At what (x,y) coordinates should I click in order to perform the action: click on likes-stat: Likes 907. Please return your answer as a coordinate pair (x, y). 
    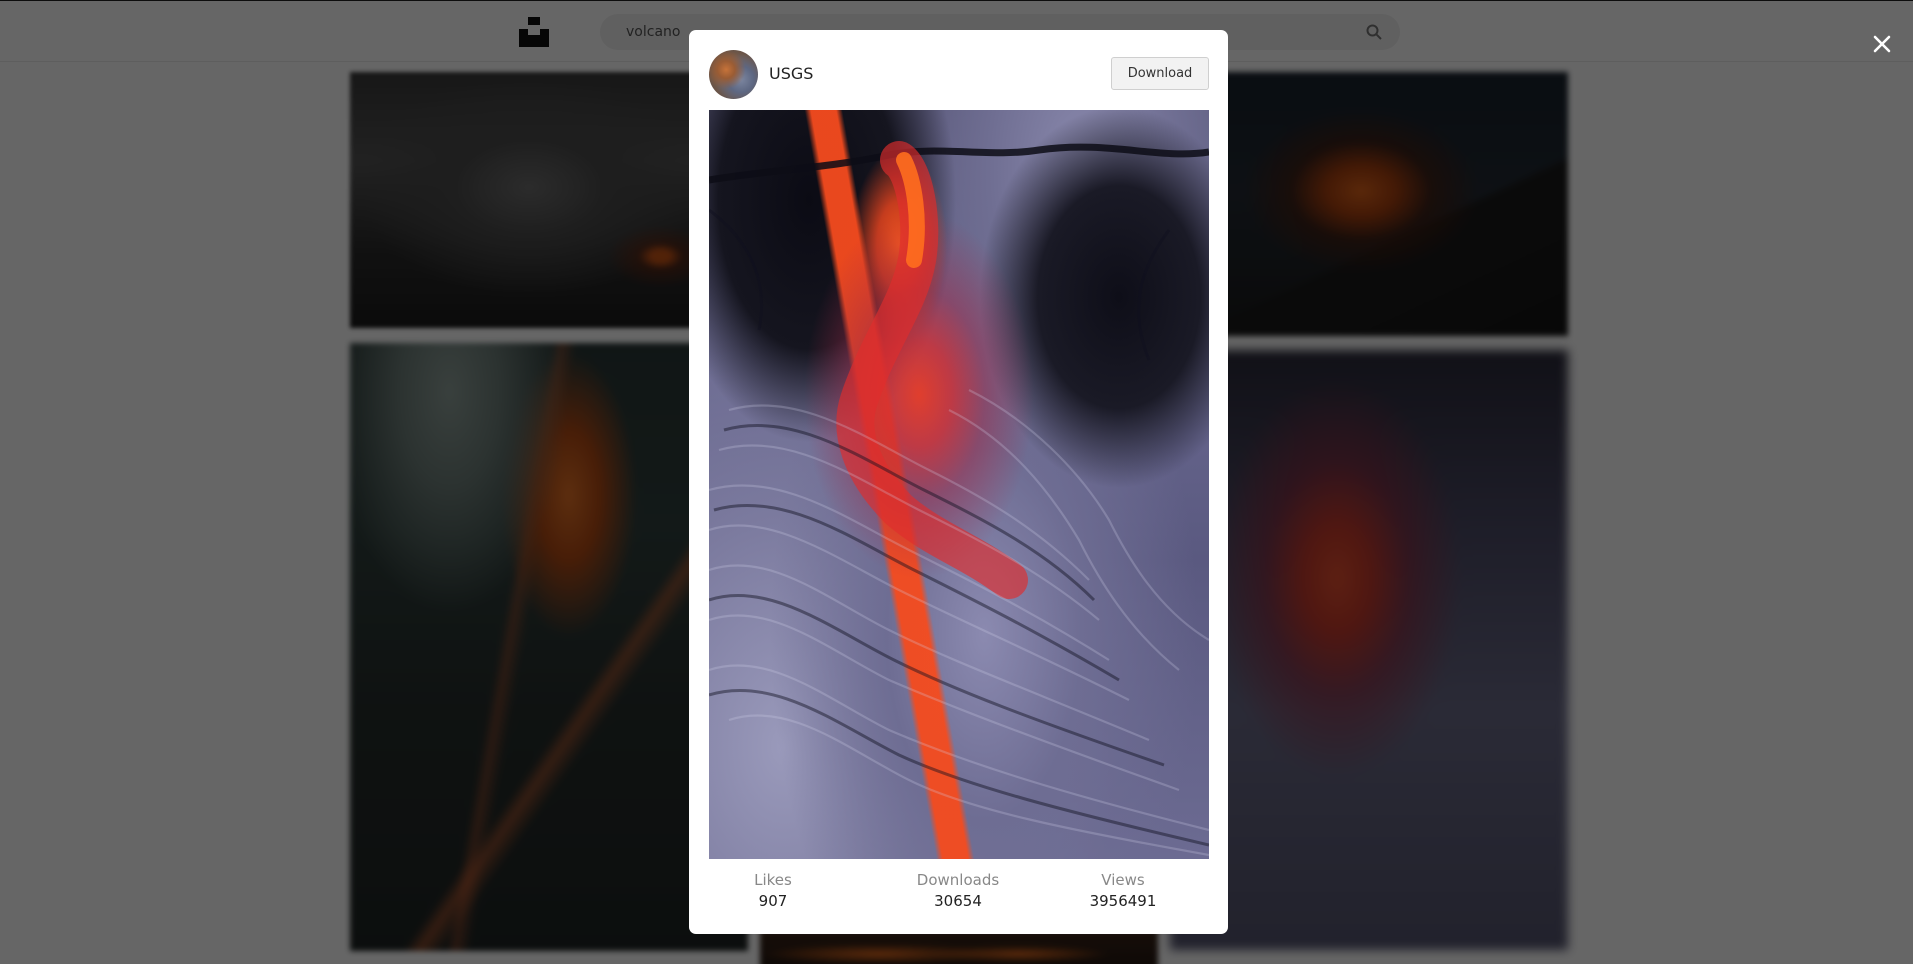
    Looking at the image, I should click on (773, 891).